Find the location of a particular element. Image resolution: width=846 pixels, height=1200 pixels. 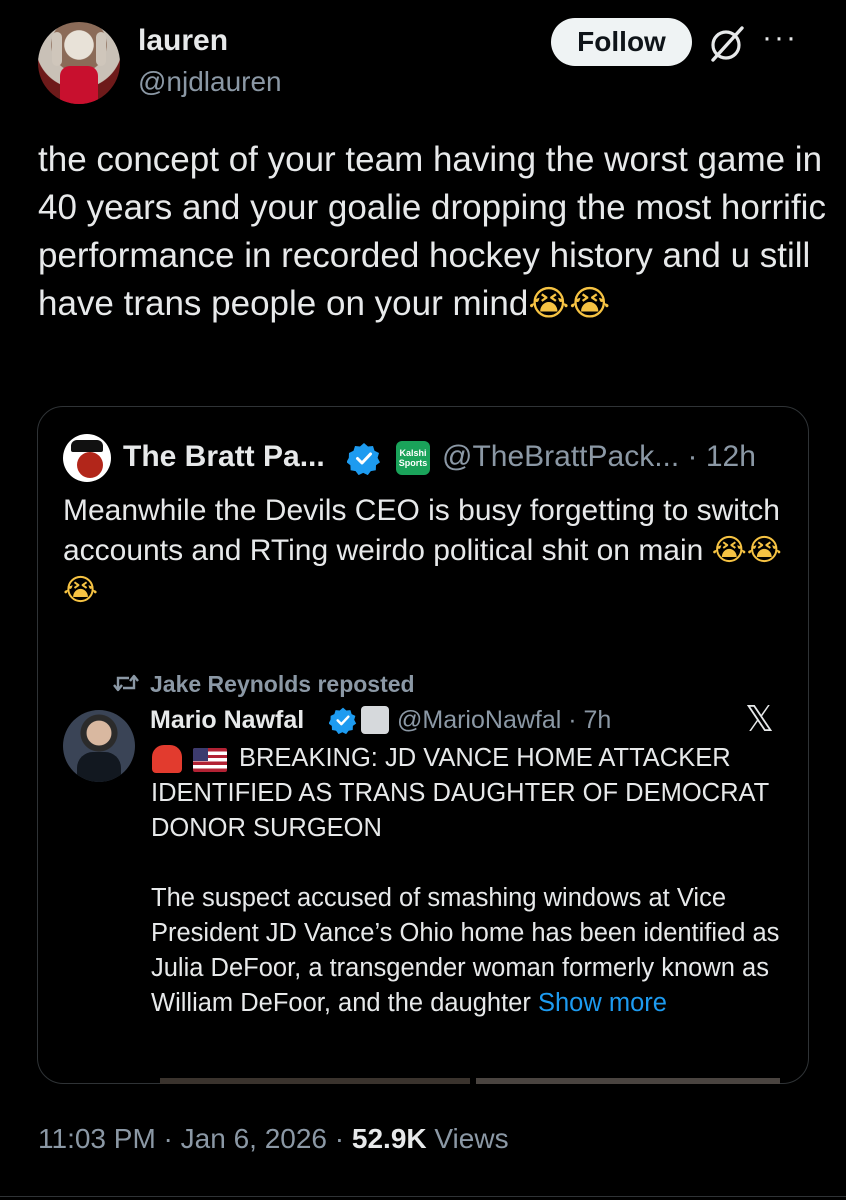

x-logo-icon: 𝕏 is located at coordinates (759, 720).